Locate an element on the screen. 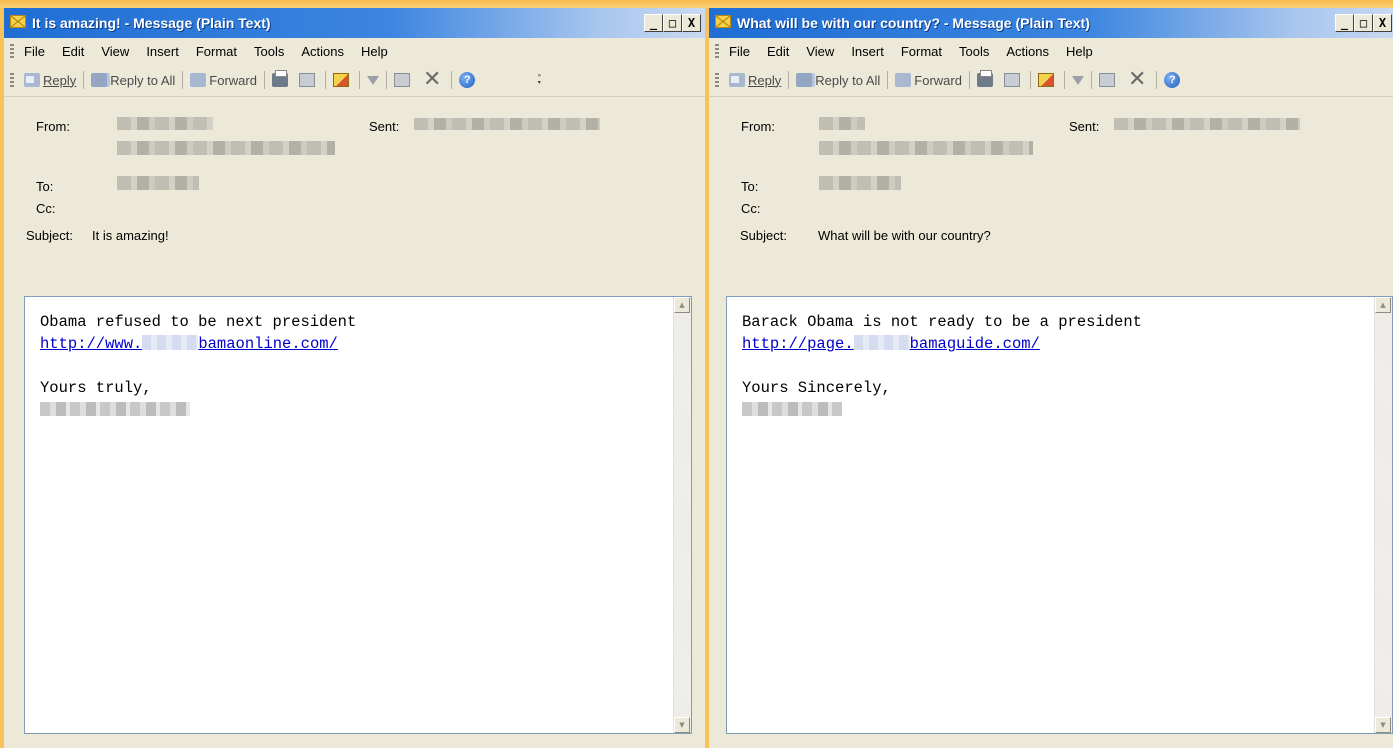 The image size is (1393, 748). forward-label: Forward is located at coordinates (938, 80).